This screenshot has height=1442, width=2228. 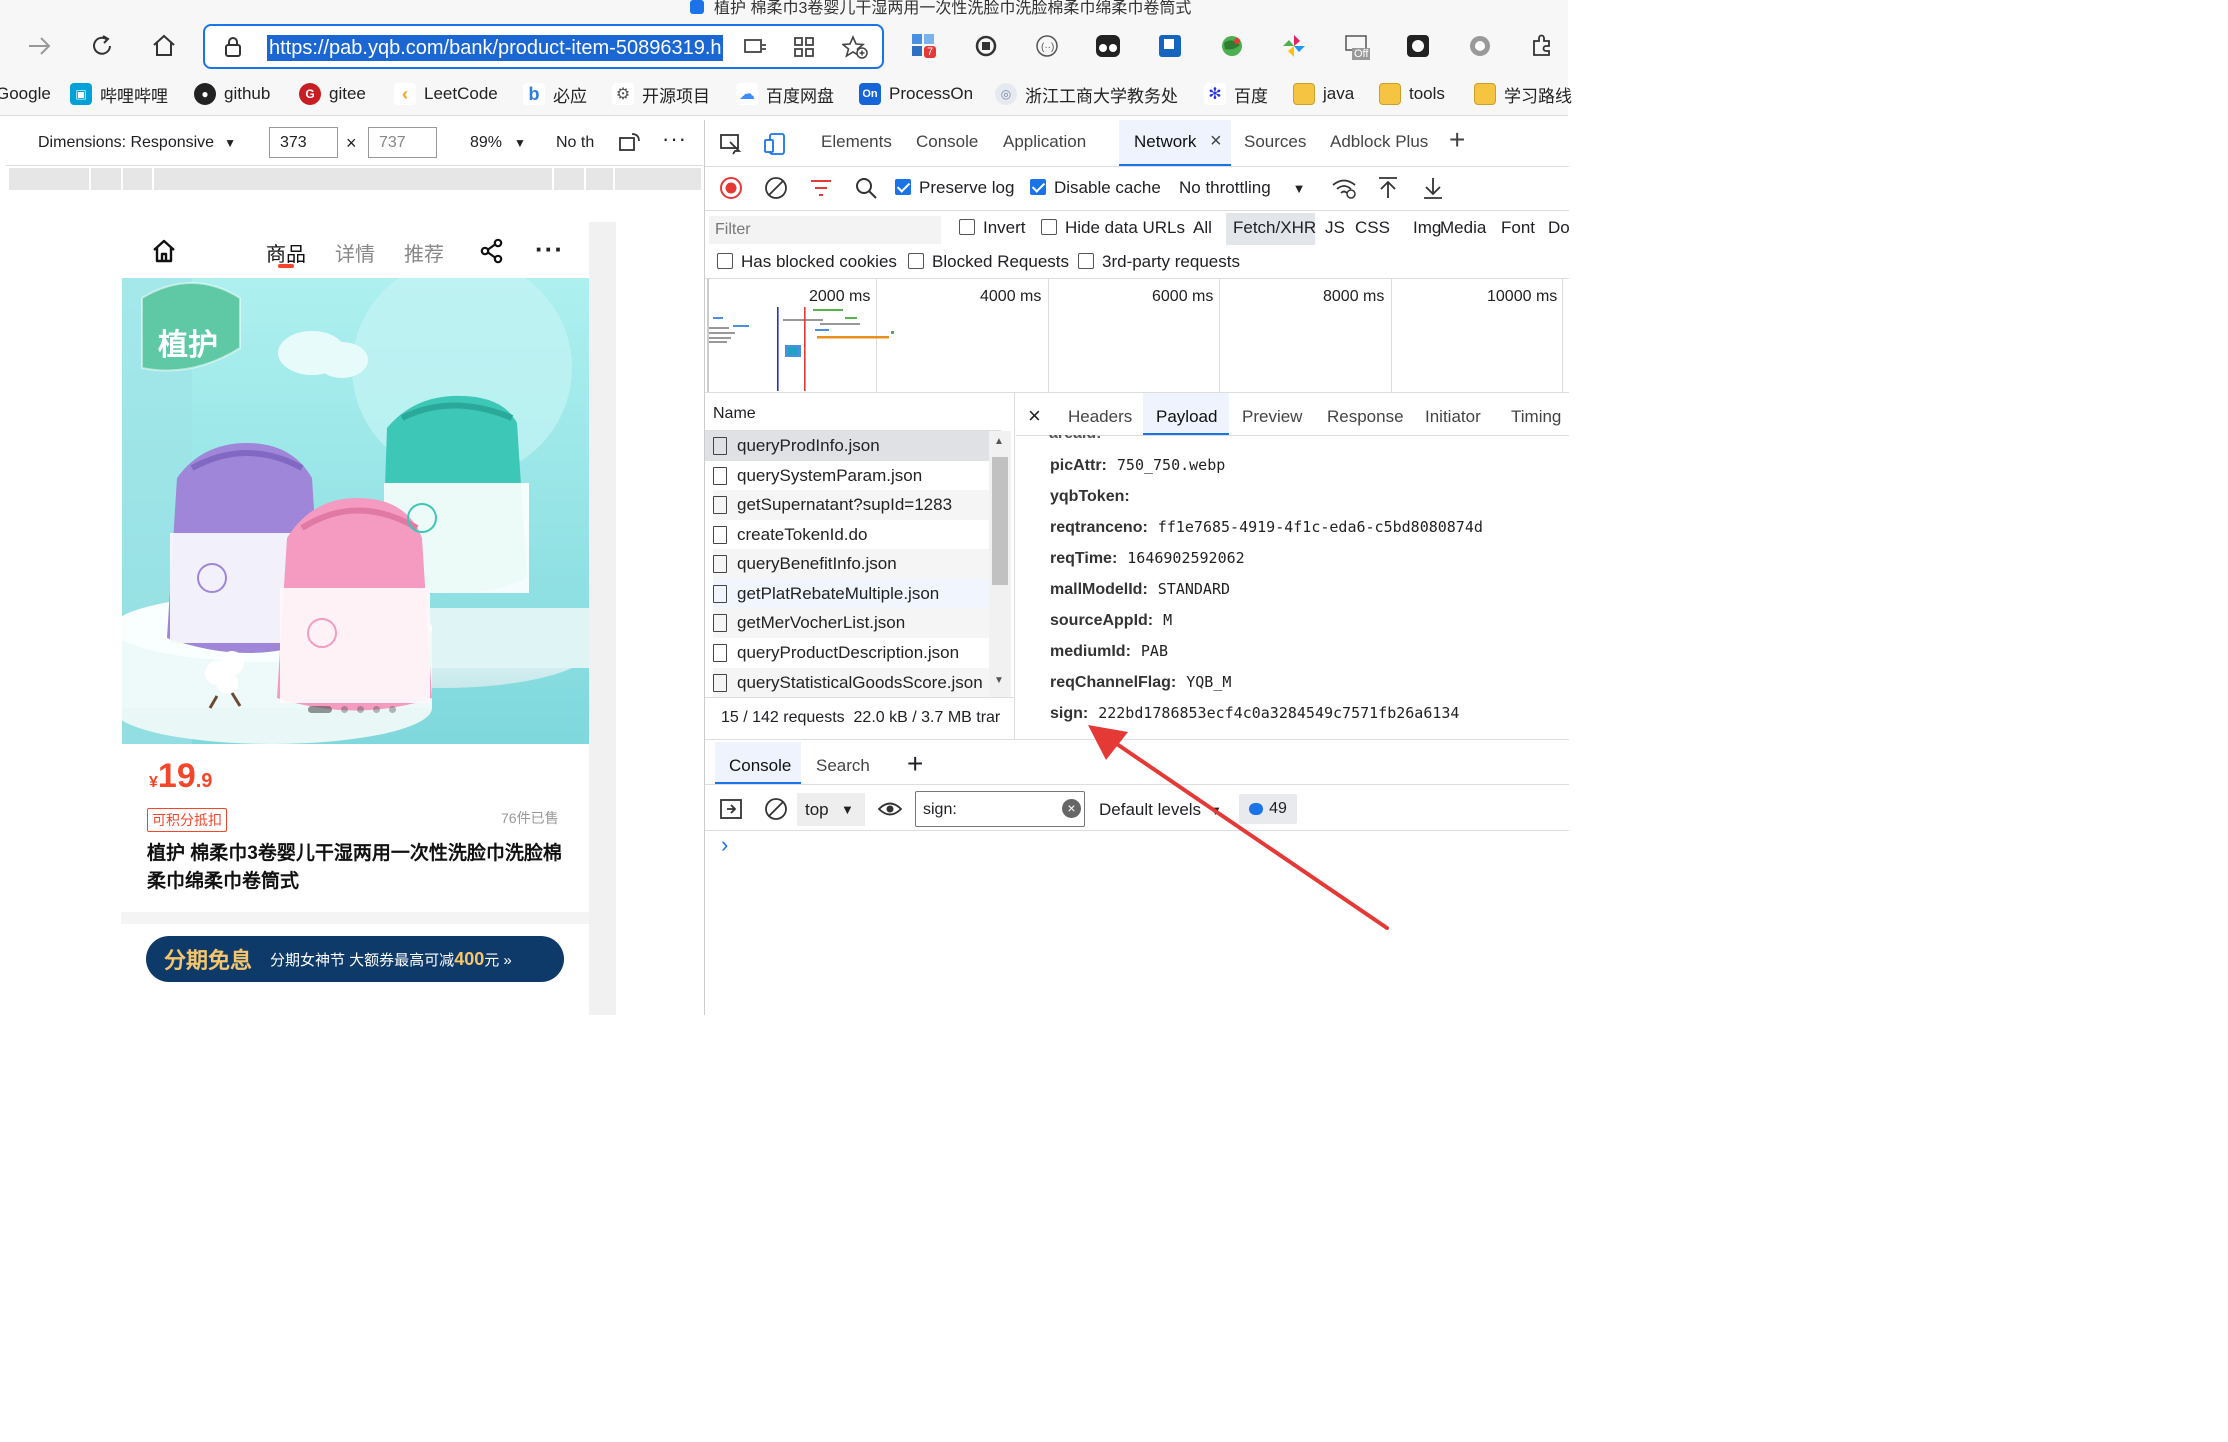 I want to click on bookmark-baidu: ✻ 百度, so click(x=1236, y=94).